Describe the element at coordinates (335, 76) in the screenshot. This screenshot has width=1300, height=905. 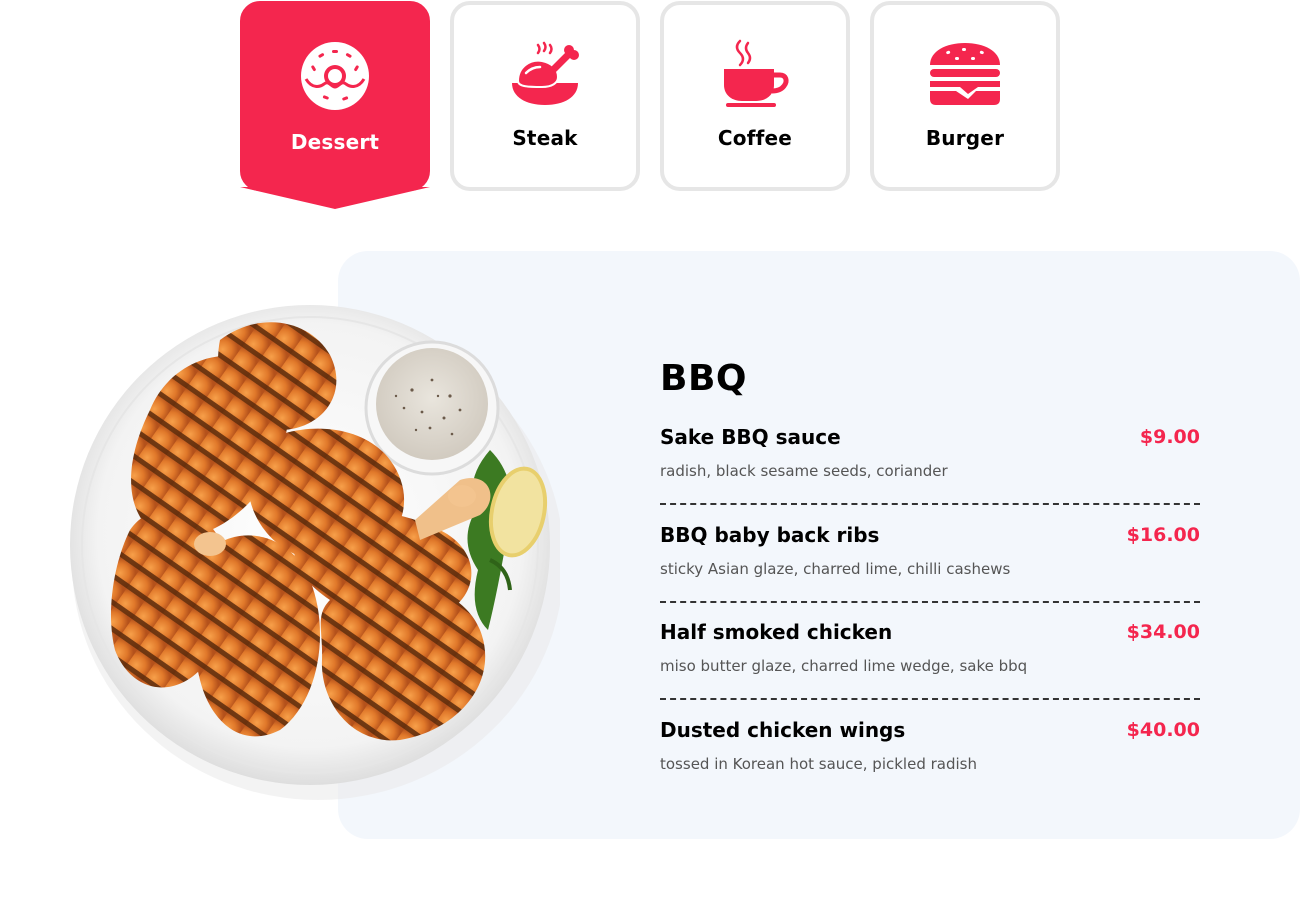
I see `donut-icon` at that location.